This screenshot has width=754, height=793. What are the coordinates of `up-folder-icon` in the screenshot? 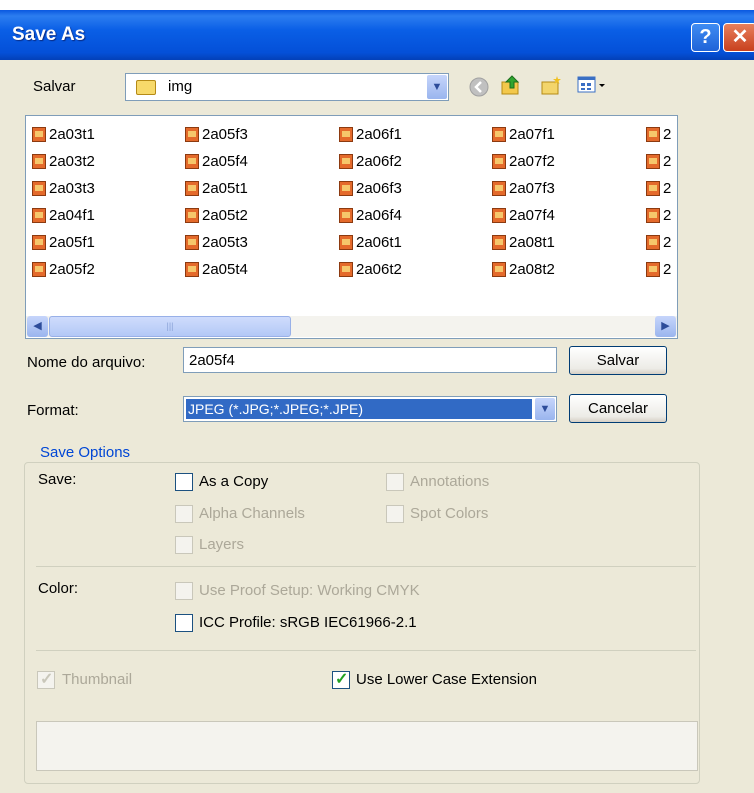 It's located at (511, 85).